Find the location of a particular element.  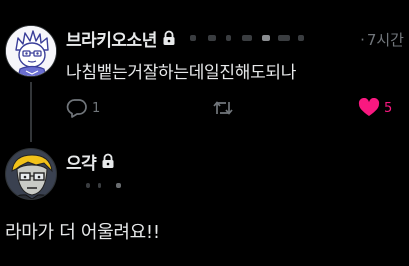

display-name: 브라키오소년 is located at coordinates (111, 38).